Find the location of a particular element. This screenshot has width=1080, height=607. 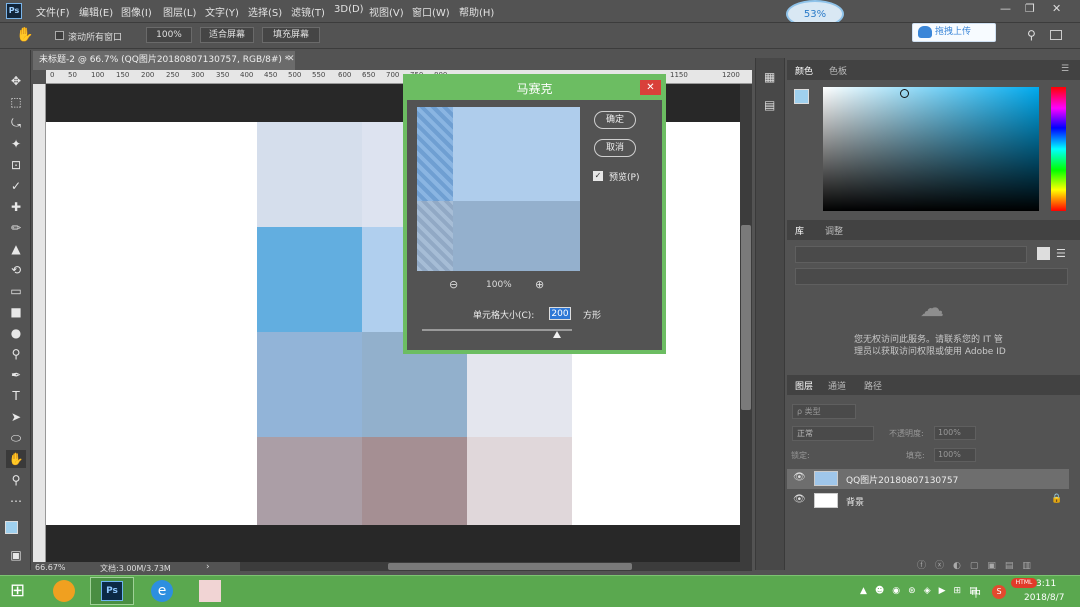

menu-help: 帮助(H) is located at coordinates (476, 11).